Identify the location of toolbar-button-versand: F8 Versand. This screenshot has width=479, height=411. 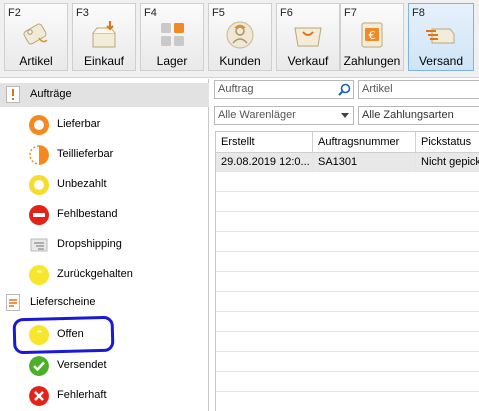
(441, 37).